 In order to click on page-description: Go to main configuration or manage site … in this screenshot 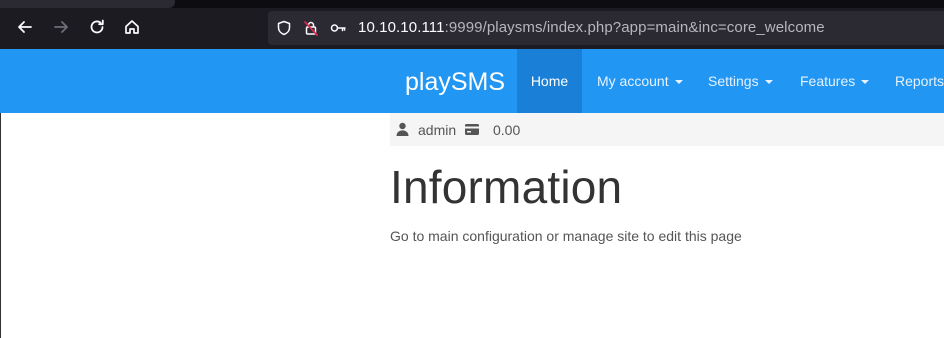, I will do `click(566, 236)`.